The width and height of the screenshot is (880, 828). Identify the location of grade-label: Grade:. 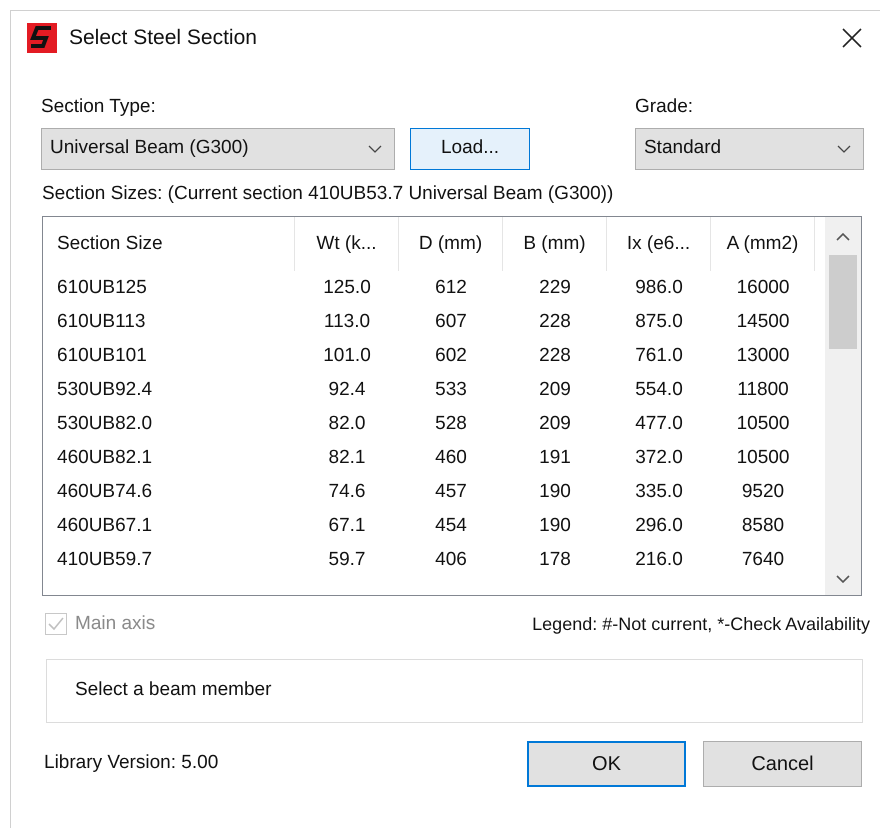
(664, 107).